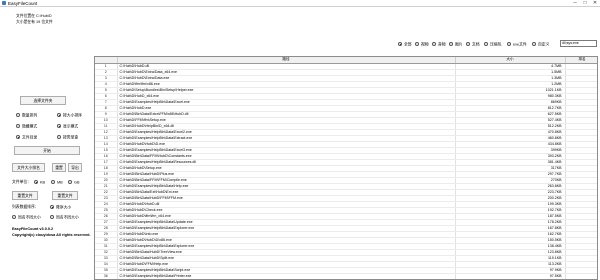 The image size is (600, 280). What do you see at coordinates (25, 195) in the screenshot?
I see `reset-files-button: 重置文件` at bounding box center [25, 195].